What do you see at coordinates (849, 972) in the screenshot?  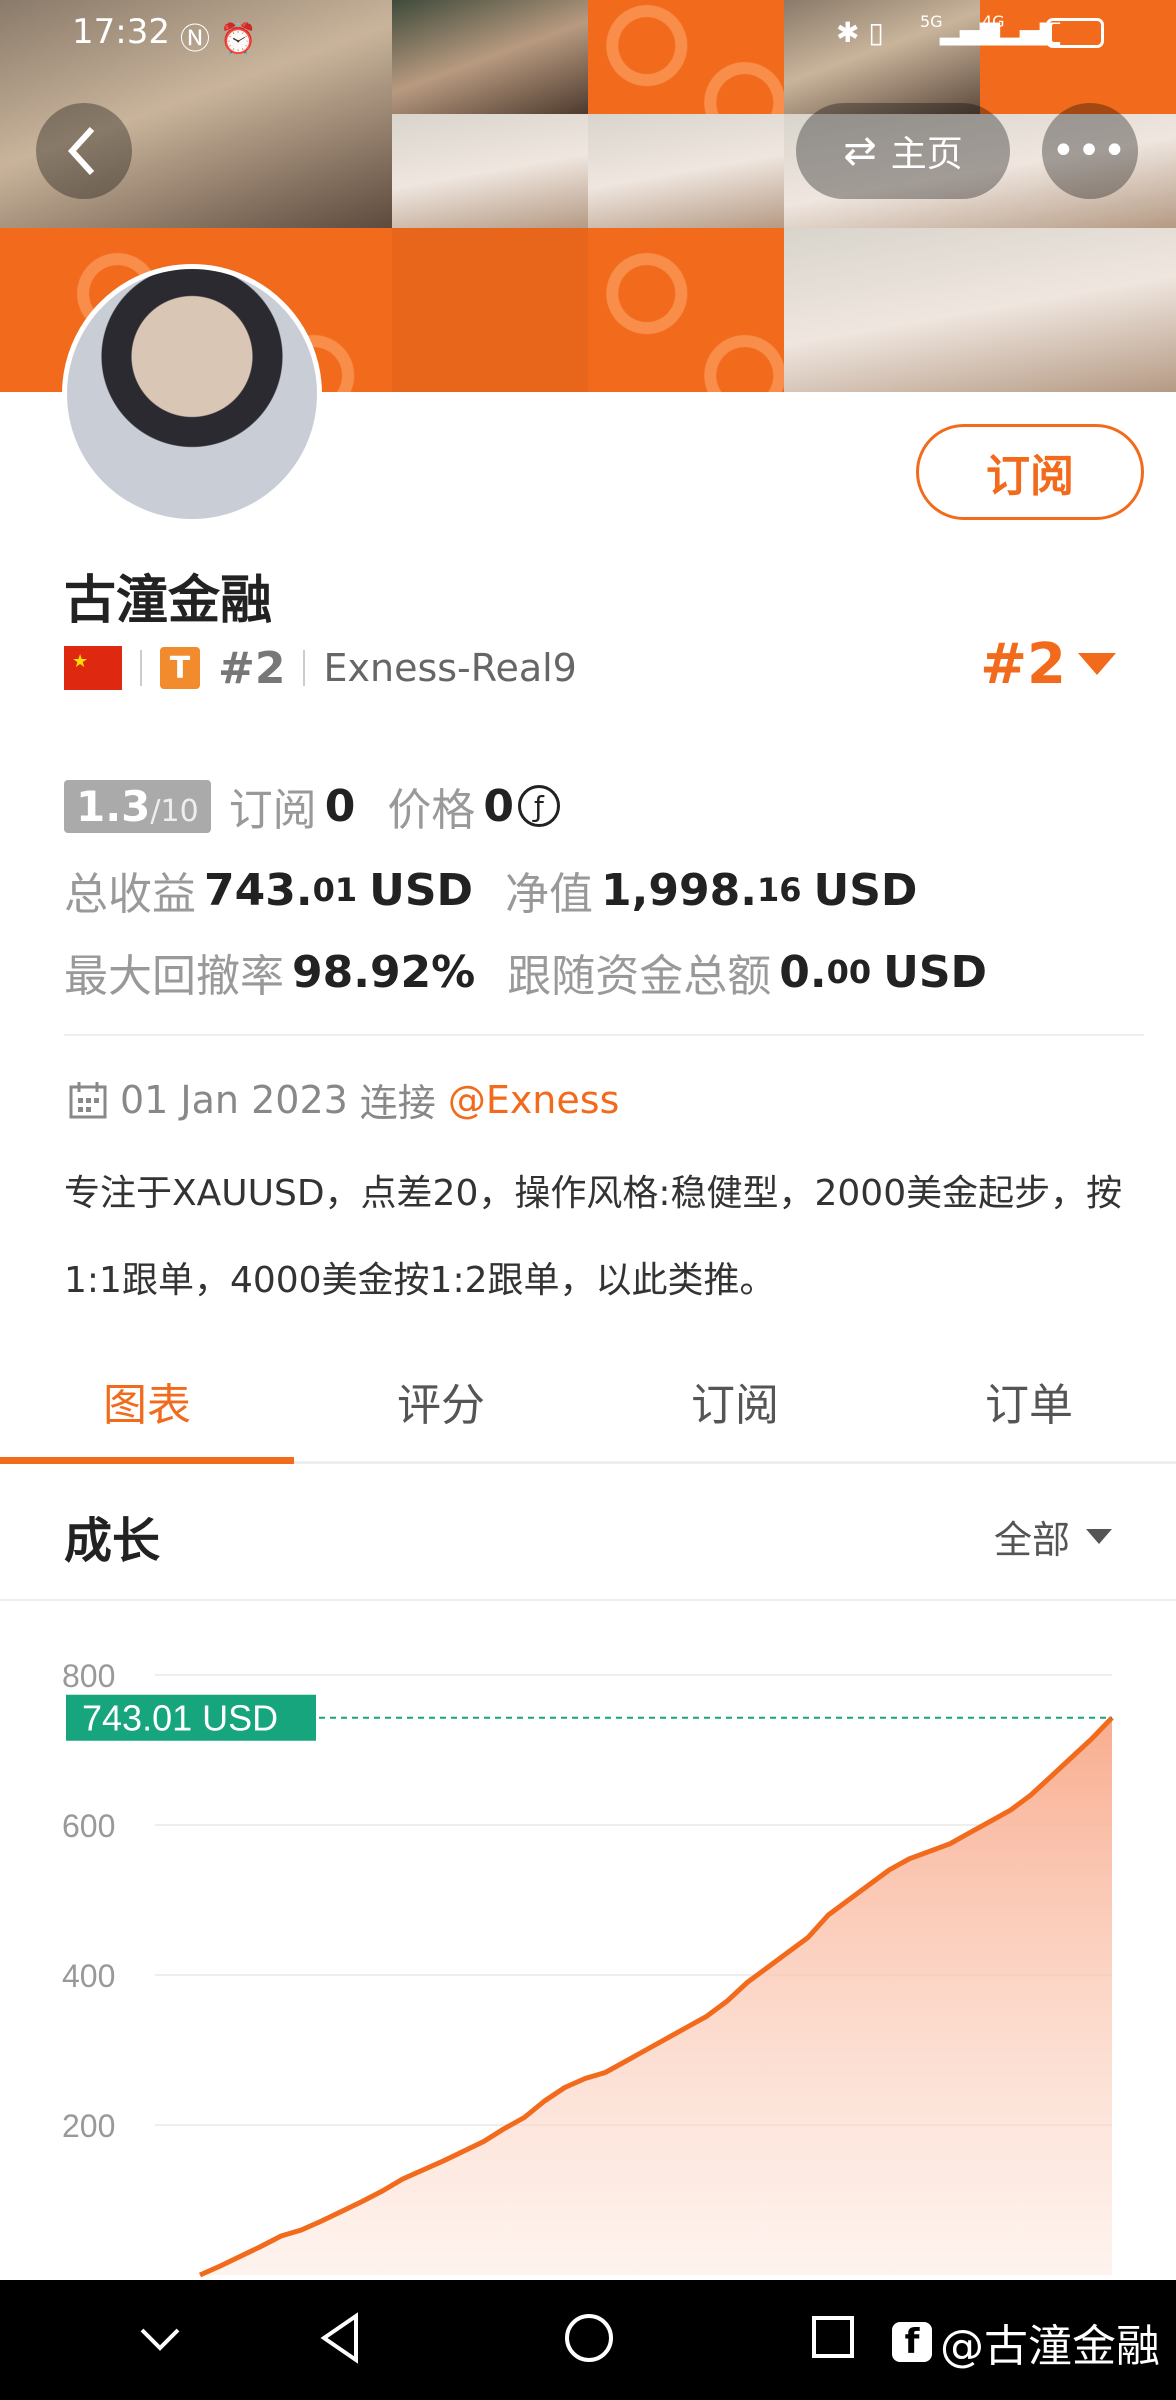 I see `follow-funds-dec: 00` at bounding box center [849, 972].